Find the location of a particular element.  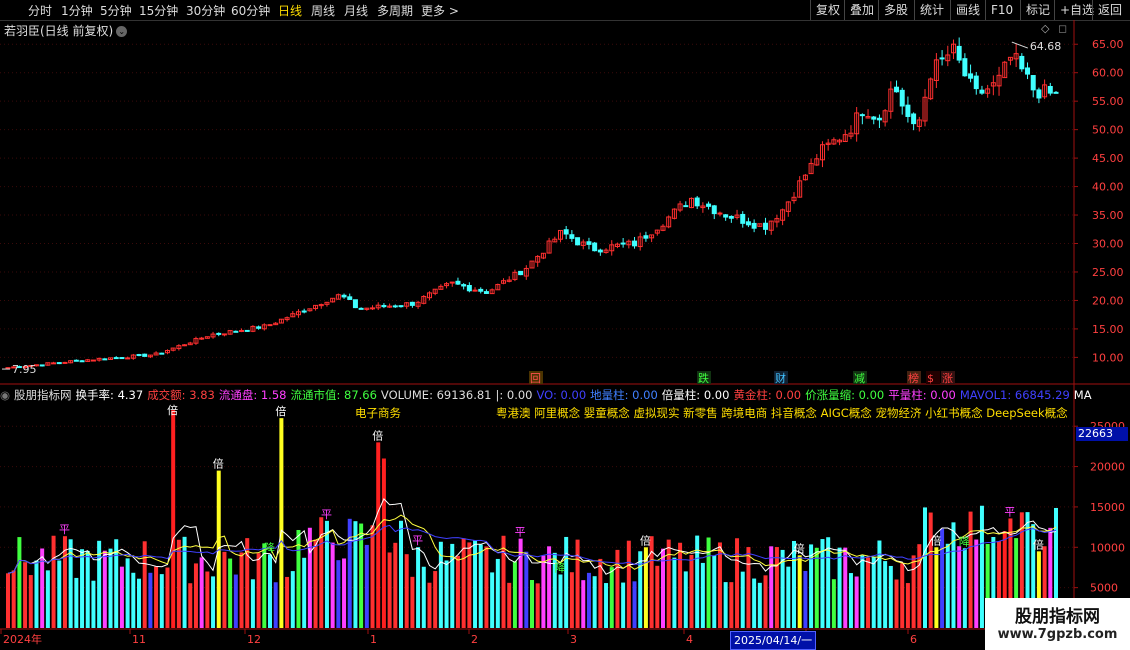

x-axis-label: 2 is located at coordinates (474, 639).